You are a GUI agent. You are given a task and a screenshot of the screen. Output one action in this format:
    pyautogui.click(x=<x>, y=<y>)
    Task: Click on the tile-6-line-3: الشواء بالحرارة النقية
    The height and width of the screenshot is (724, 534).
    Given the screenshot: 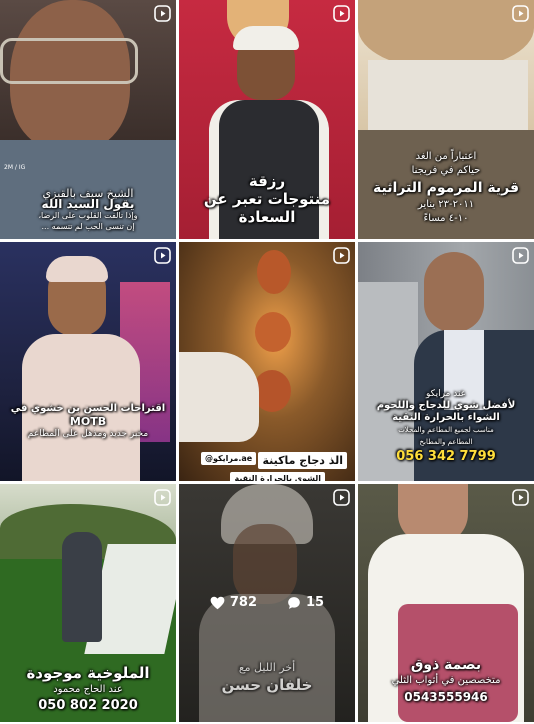 What is the action you would take?
    pyautogui.click(x=446, y=417)
    